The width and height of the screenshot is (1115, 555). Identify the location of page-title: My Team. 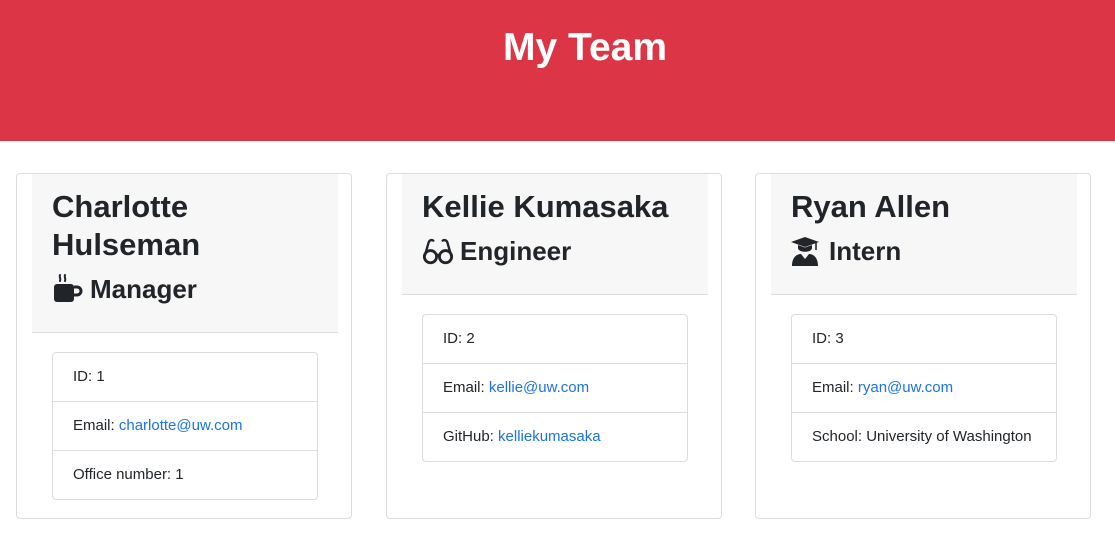
(585, 47).